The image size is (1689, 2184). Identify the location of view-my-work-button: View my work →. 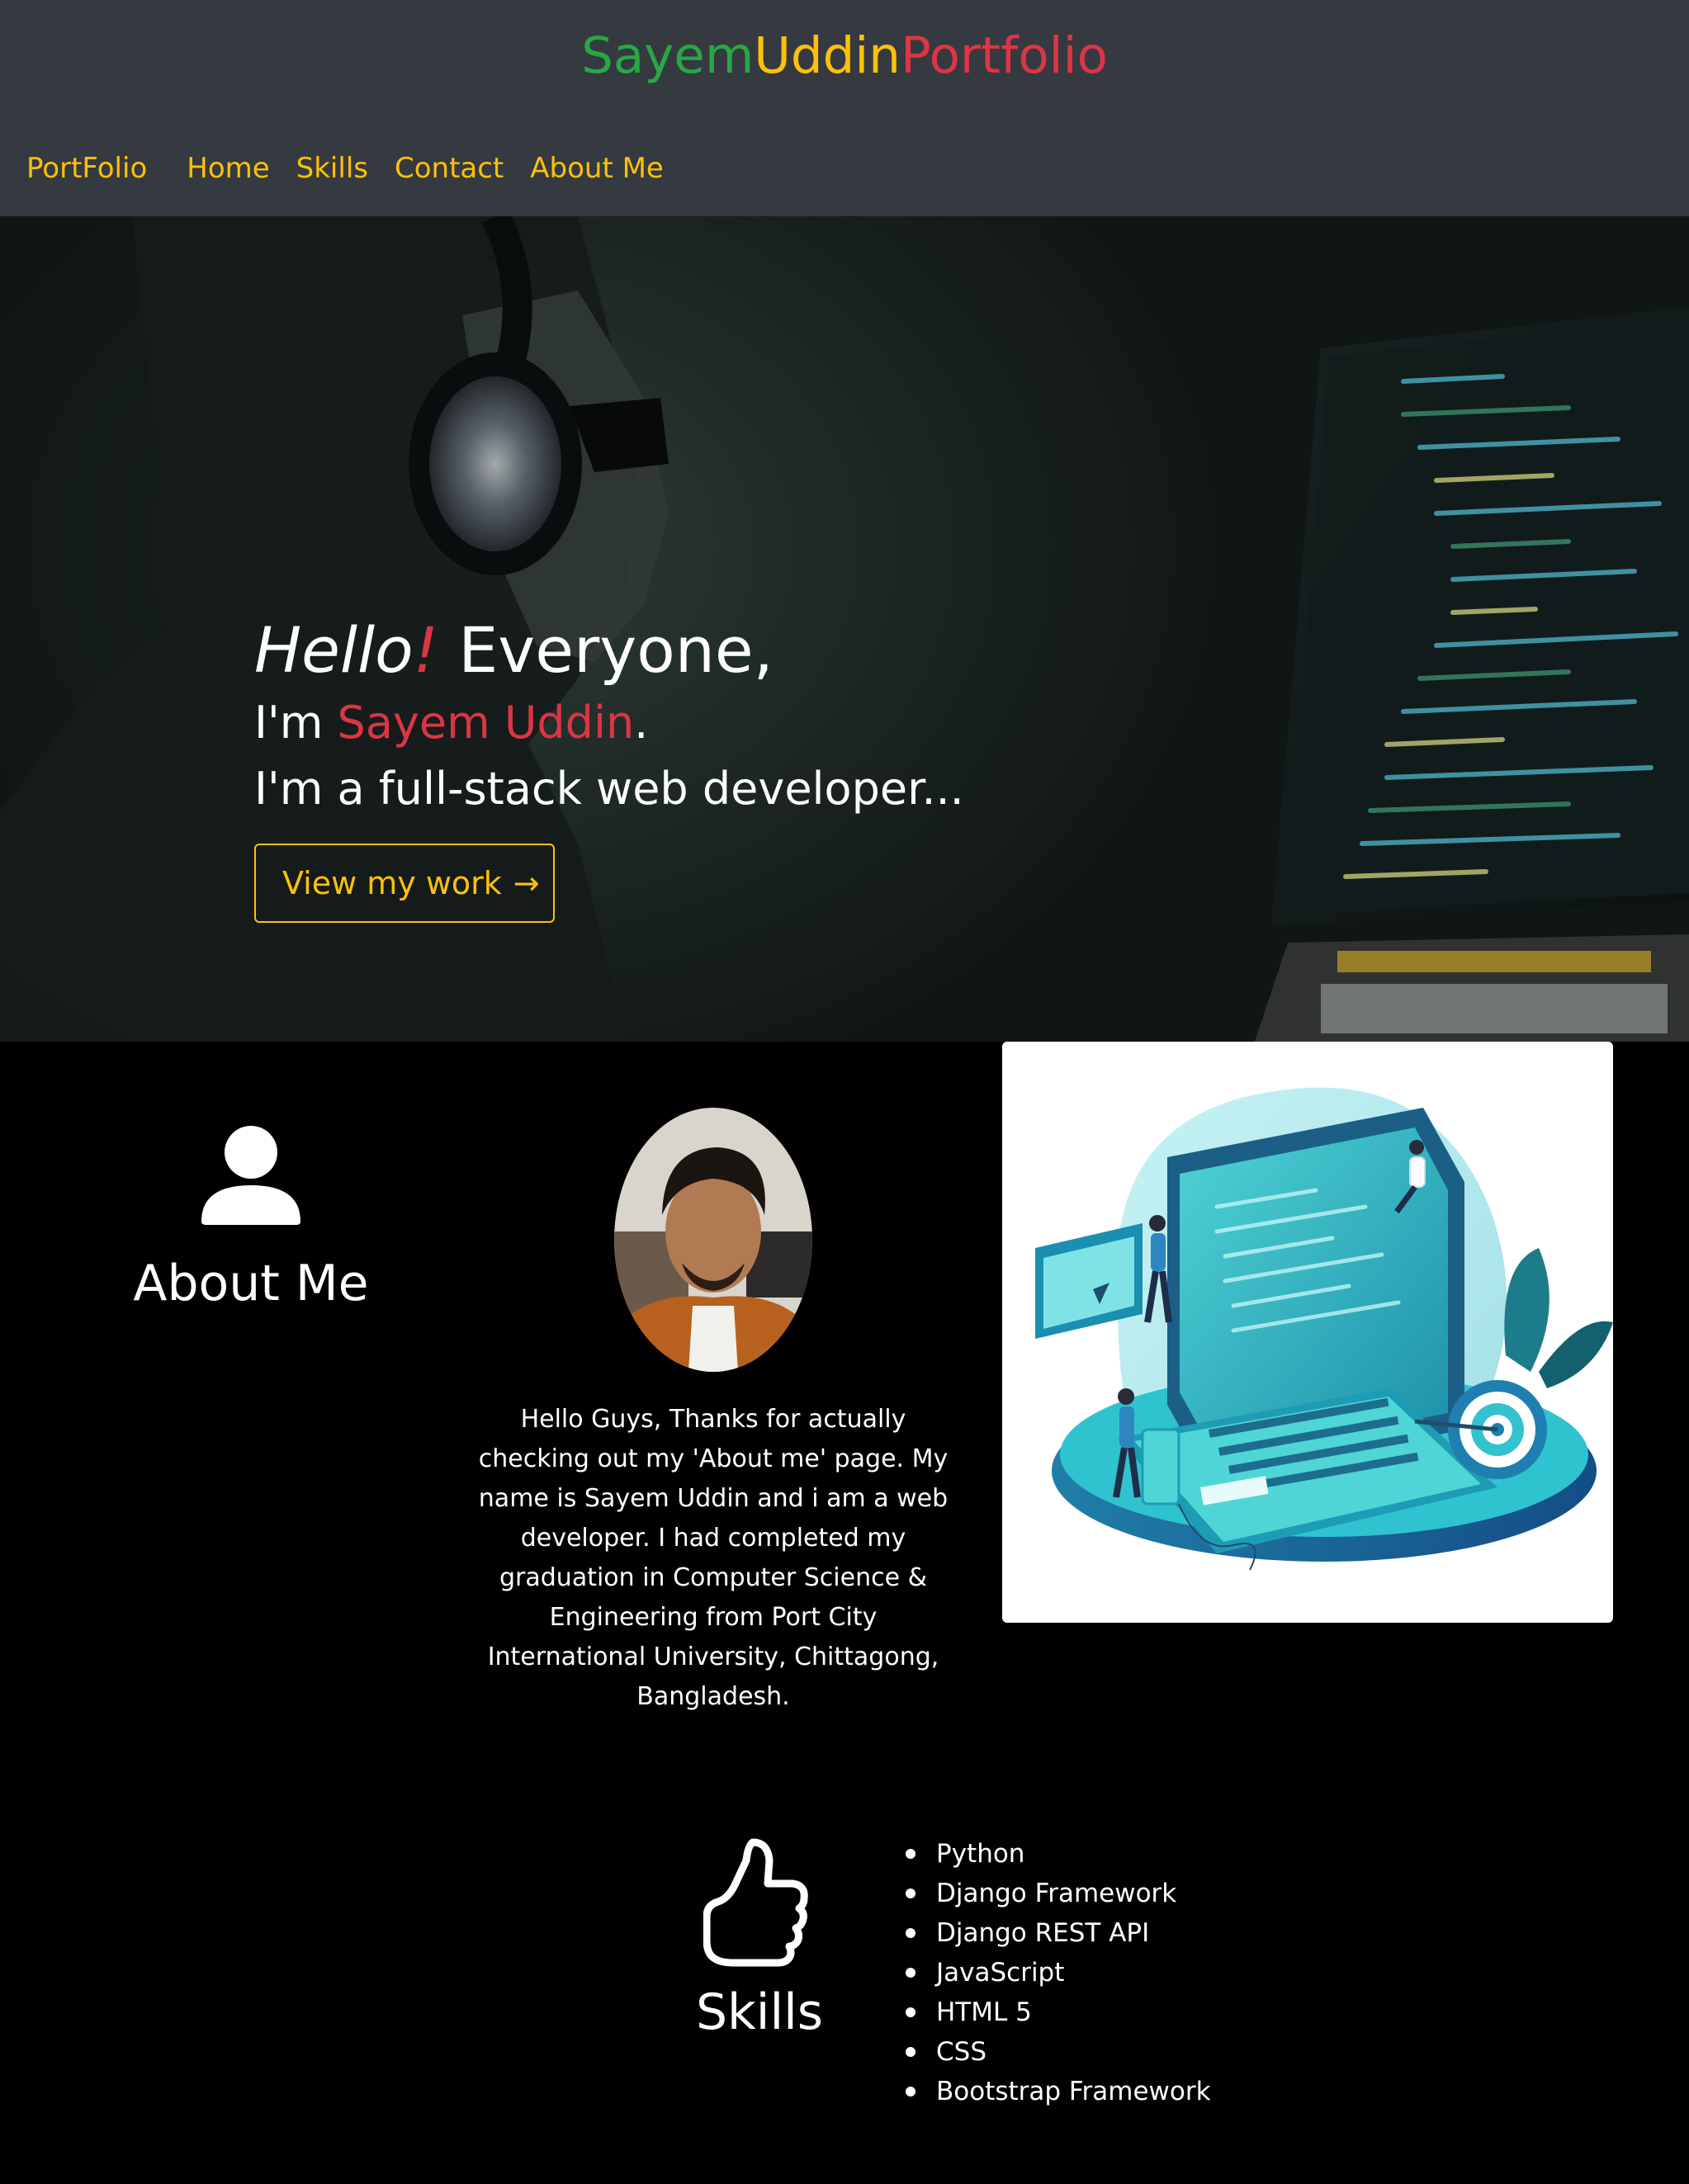
(404, 883).